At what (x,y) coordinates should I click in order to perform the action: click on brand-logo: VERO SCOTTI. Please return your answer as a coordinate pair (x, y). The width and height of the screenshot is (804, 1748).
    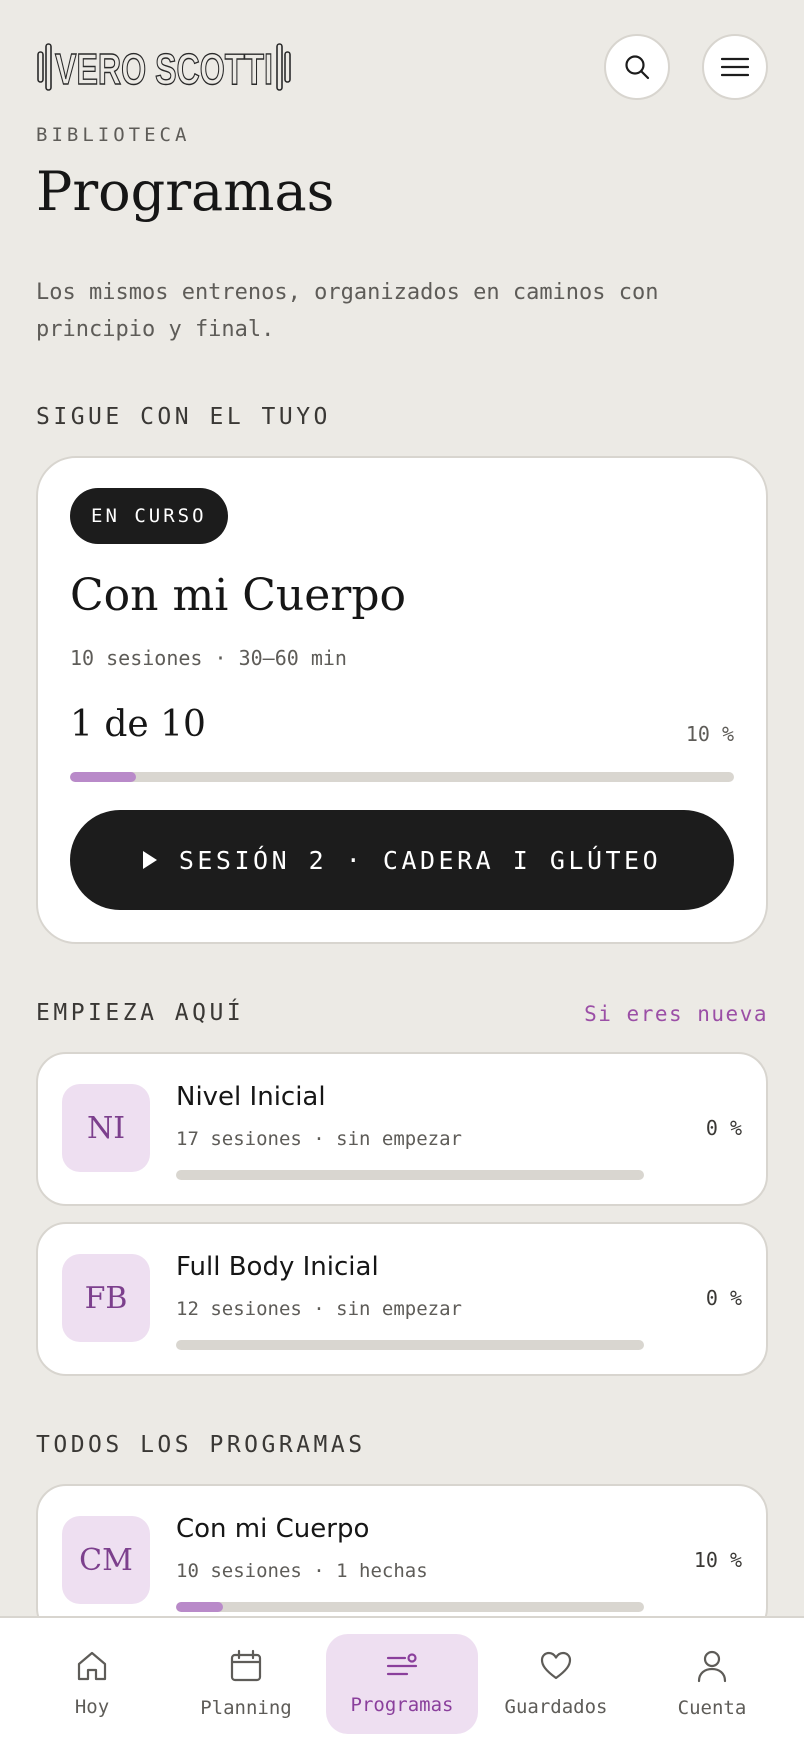
    Looking at the image, I should click on (164, 67).